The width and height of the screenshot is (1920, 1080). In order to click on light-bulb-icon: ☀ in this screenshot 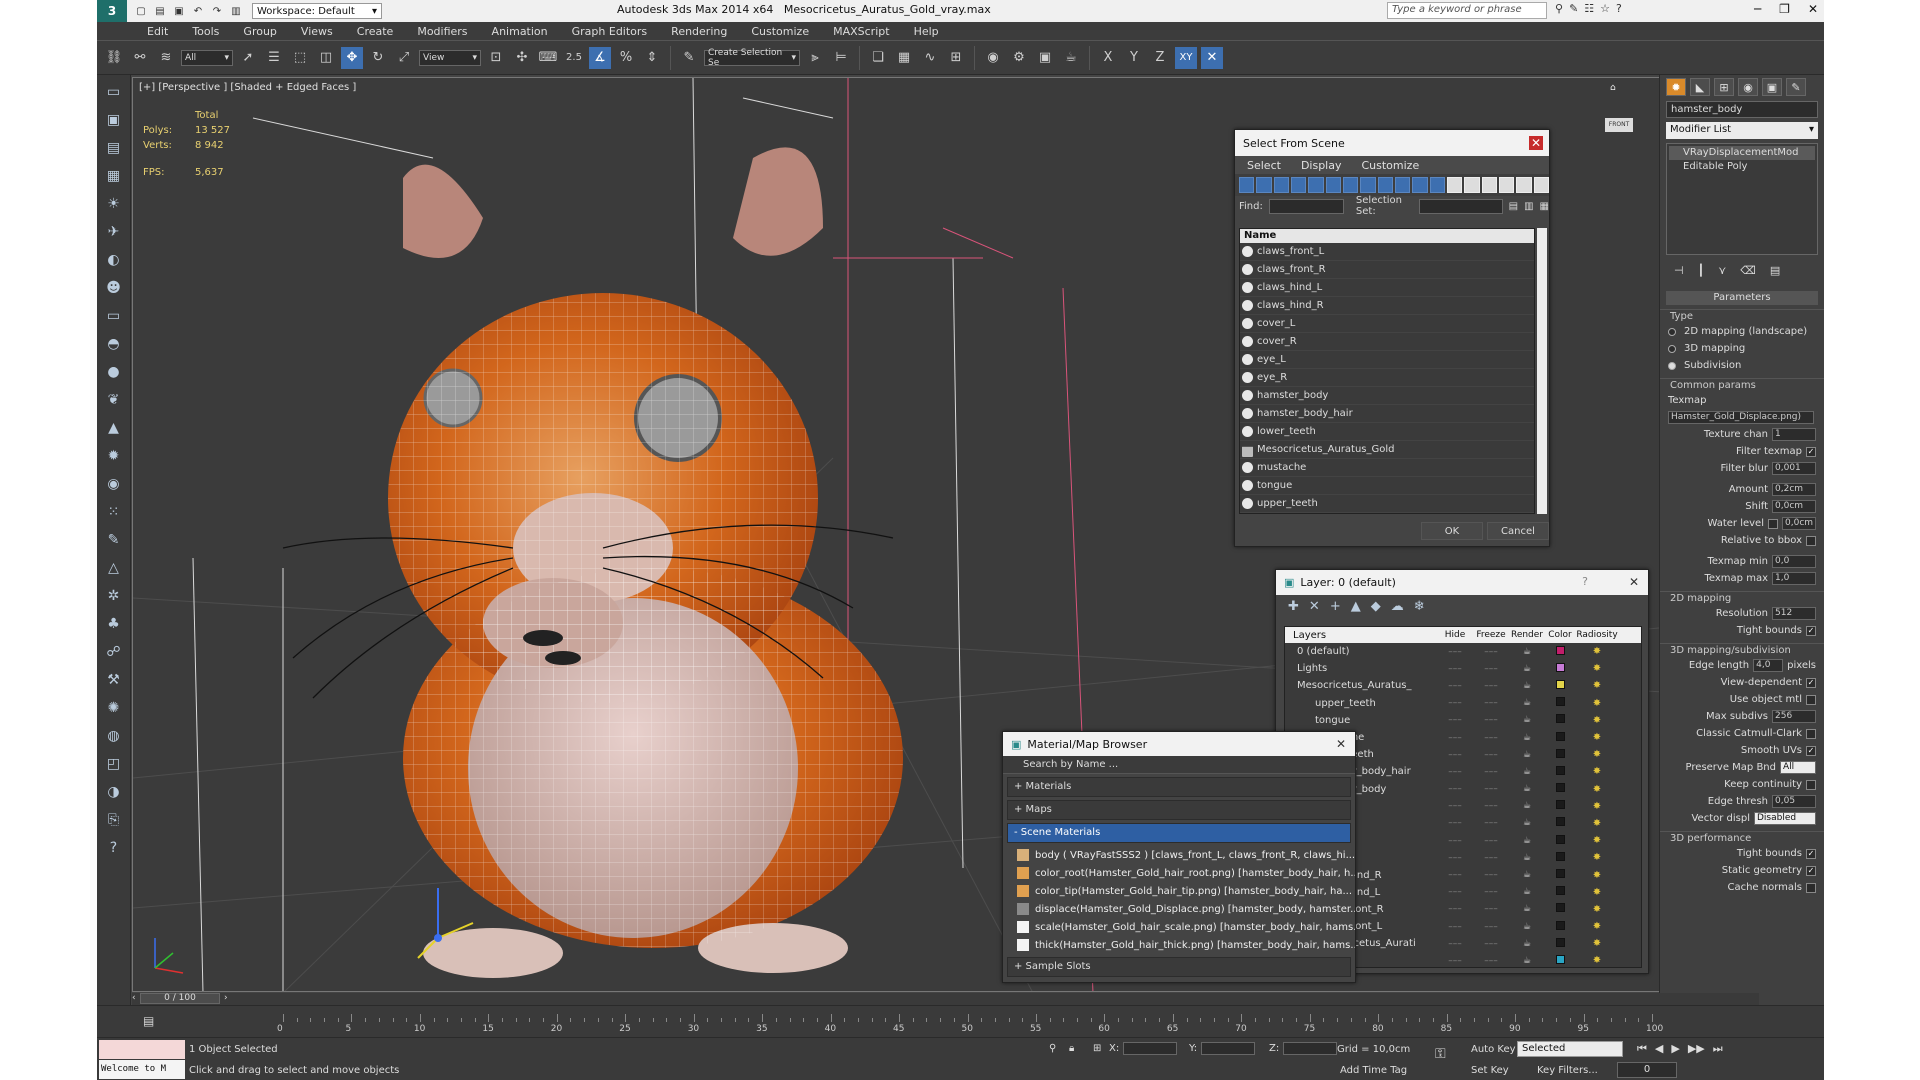, I will do `click(114, 204)`.